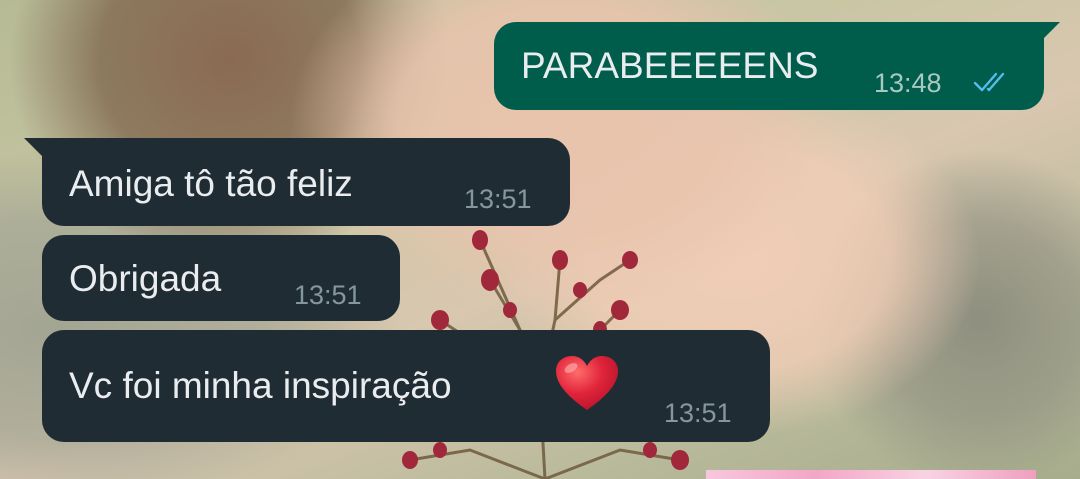 The height and width of the screenshot is (479, 1080). Describe the element at coordinates (871, 474) in the screenshot. I see `wallpaper-pink-strip` at that location.